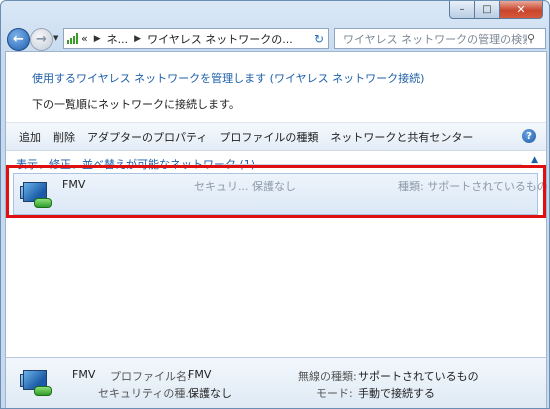  I want to click on adapter-properties-button: アダプターのプロパティ, so click(147, 137).